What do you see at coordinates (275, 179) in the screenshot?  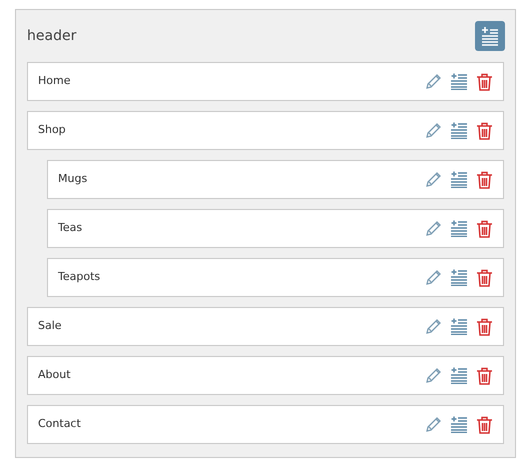 I see `menu-item: Mugs` at bounding box center [275, 179].